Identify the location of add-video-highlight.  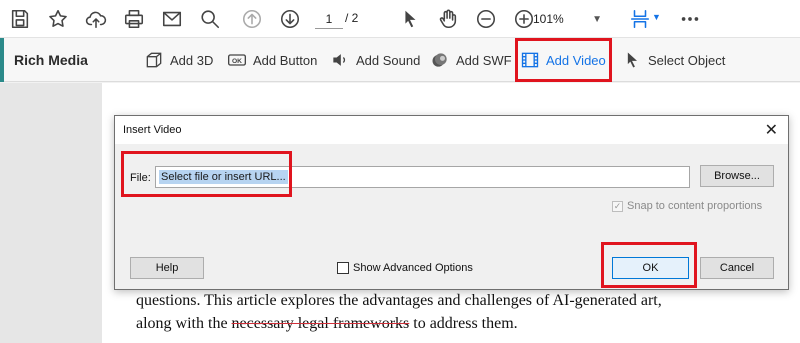
(563, 60).